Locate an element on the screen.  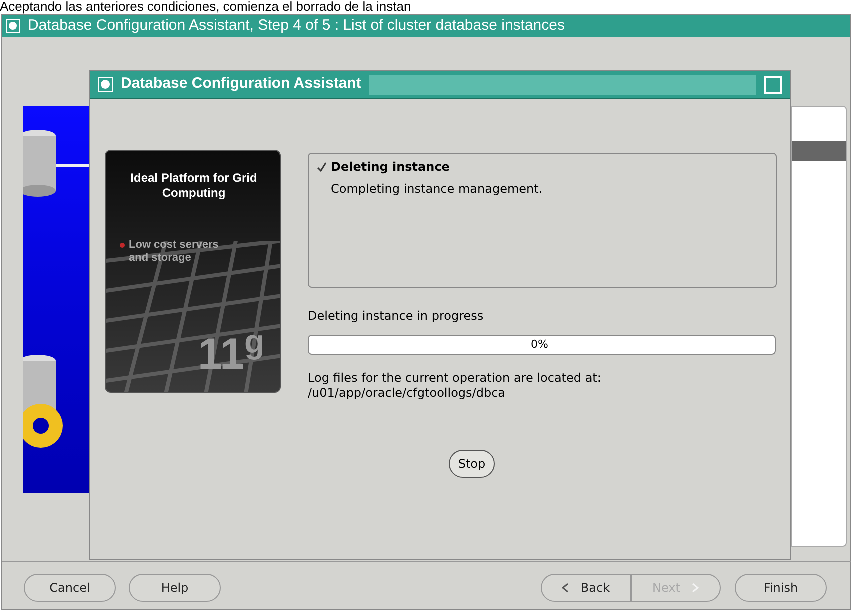
progress-label: Deleting instance in progress is located at coordinates (396, 316).